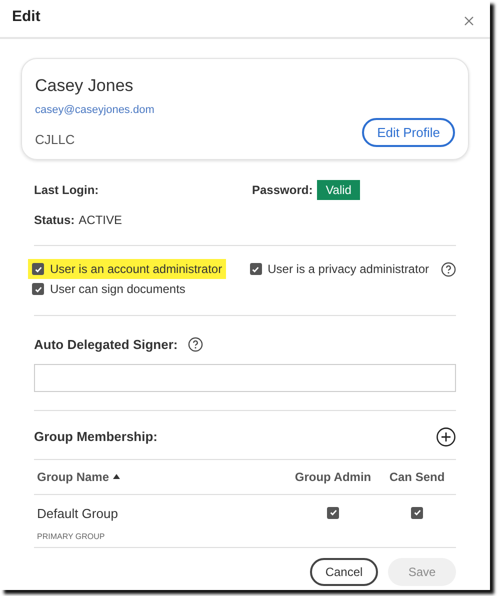  What do you see at coordinates (71, 537) in the screenshot?
I see `group-note: PRIMARY GROUP` at bounding box center [71, 537].